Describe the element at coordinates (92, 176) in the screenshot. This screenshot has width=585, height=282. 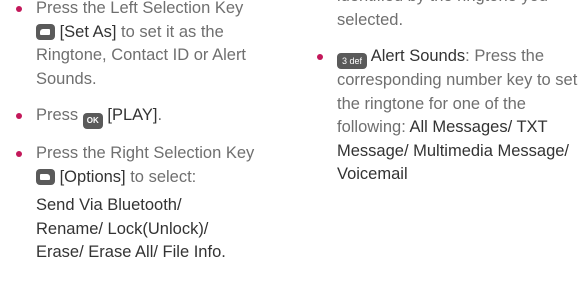
I see `key-label: [Options]` at that location.